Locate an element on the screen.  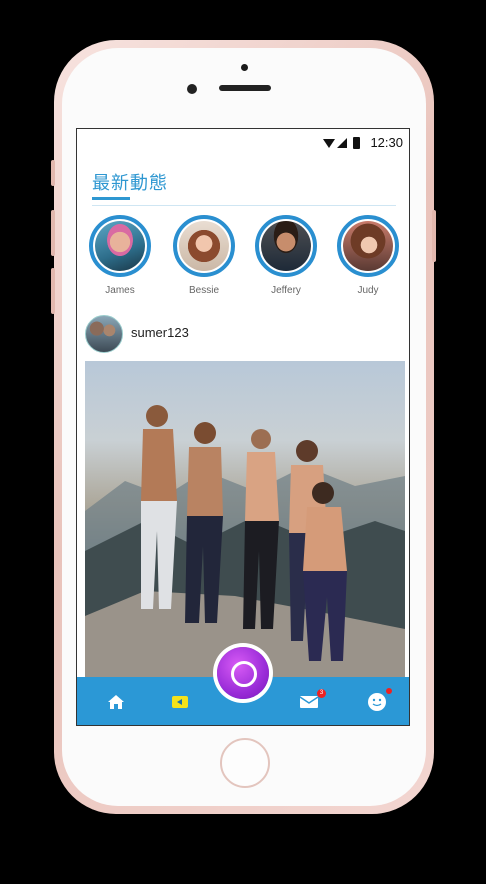
mail-icon is located at coordinates (309, 702).